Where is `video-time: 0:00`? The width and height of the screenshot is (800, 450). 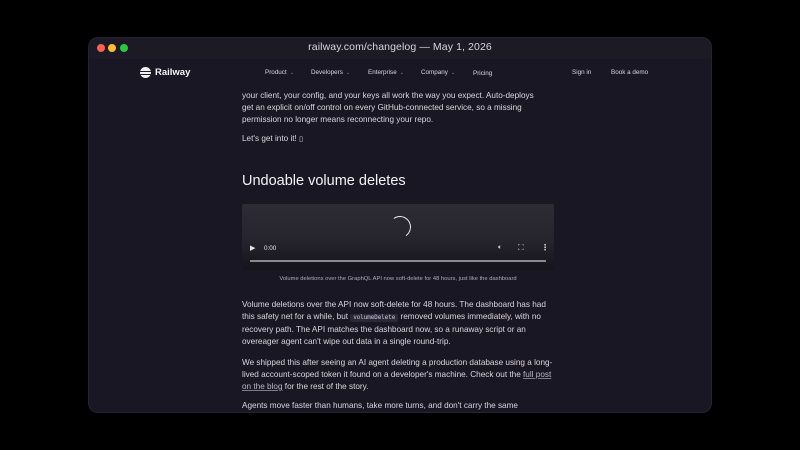 video-time: 0:00 is located at coordinates (270, 248).